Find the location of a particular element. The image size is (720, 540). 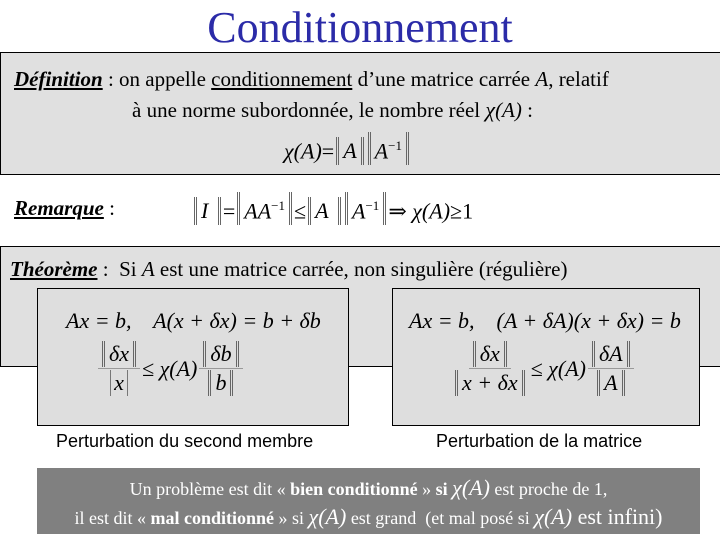

frac-denominator: A is located at coordinates (611, 383).